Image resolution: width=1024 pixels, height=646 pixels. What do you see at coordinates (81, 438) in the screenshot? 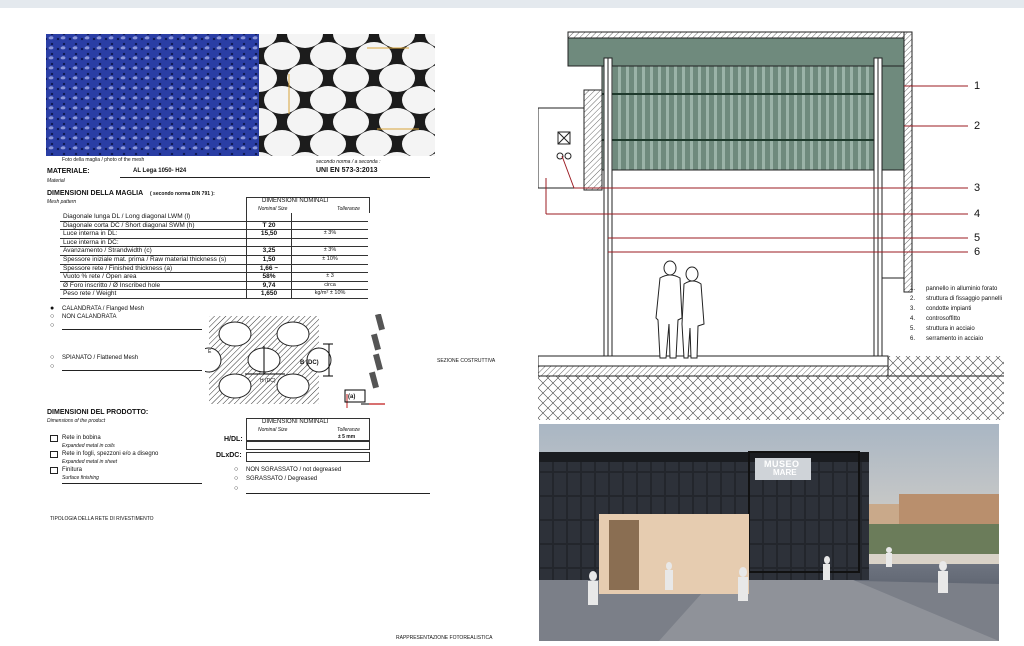
I see `rete-bobina-label: Rete in bobina` at bounding box center [81, 438].